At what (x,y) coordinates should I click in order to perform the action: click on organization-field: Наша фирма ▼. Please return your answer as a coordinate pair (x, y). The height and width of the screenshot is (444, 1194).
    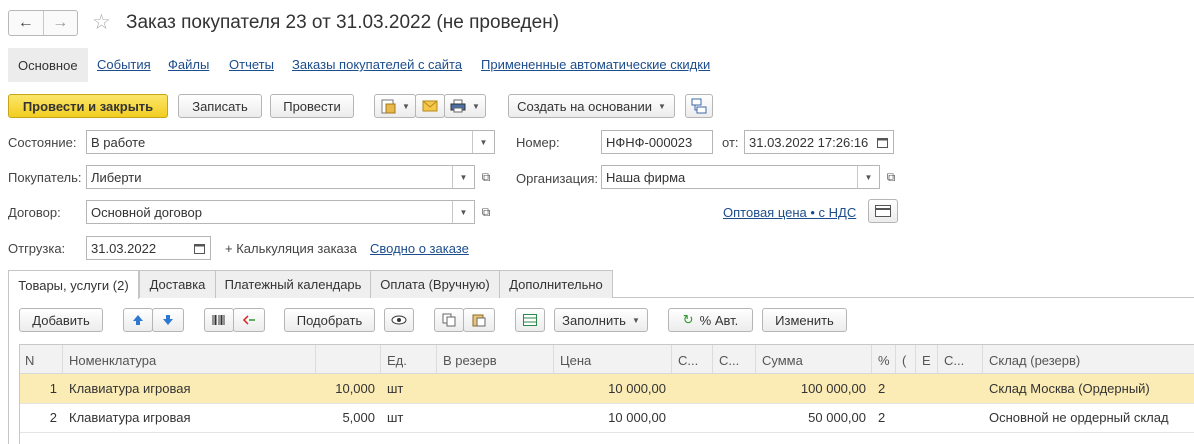
    Looking at the image, I should click on (740, 177).